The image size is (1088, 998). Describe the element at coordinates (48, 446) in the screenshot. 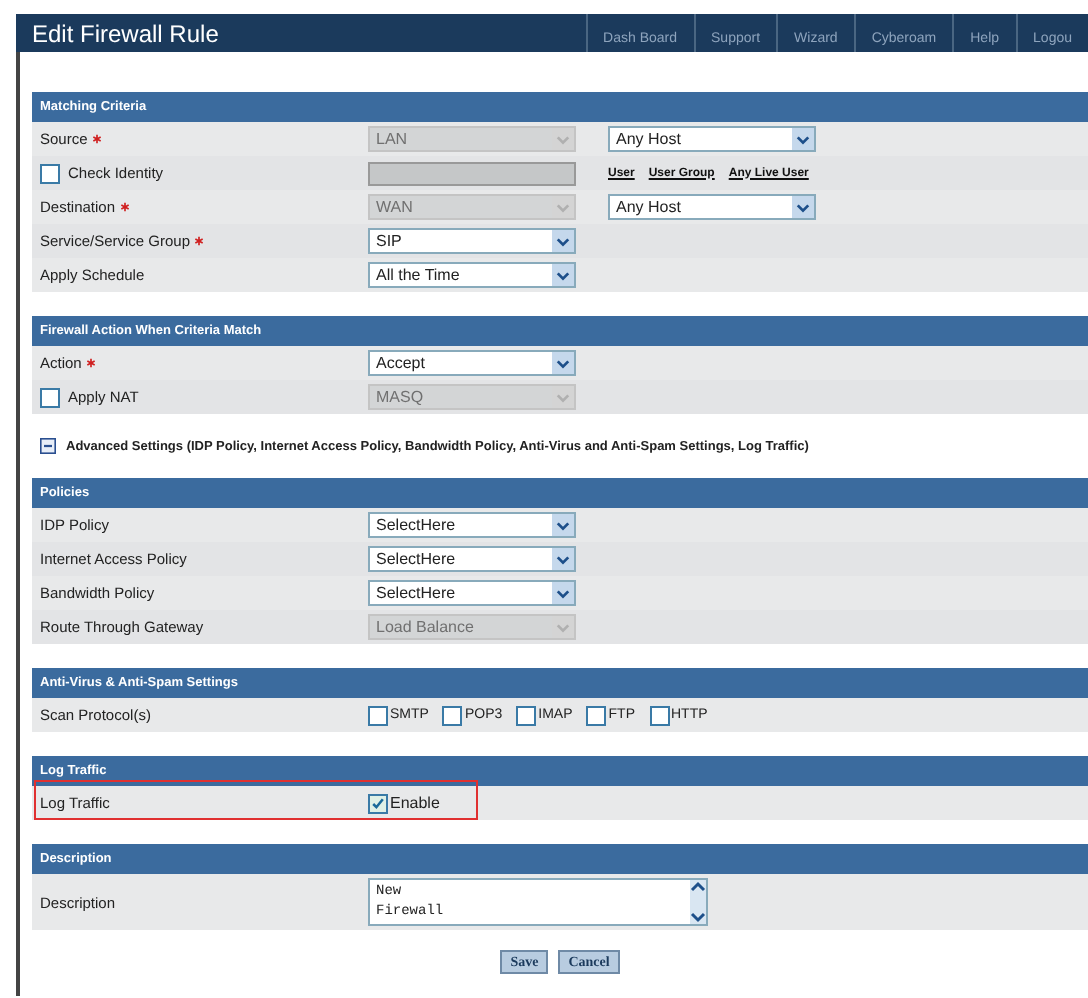

I see `collapse-toggle` at that location.